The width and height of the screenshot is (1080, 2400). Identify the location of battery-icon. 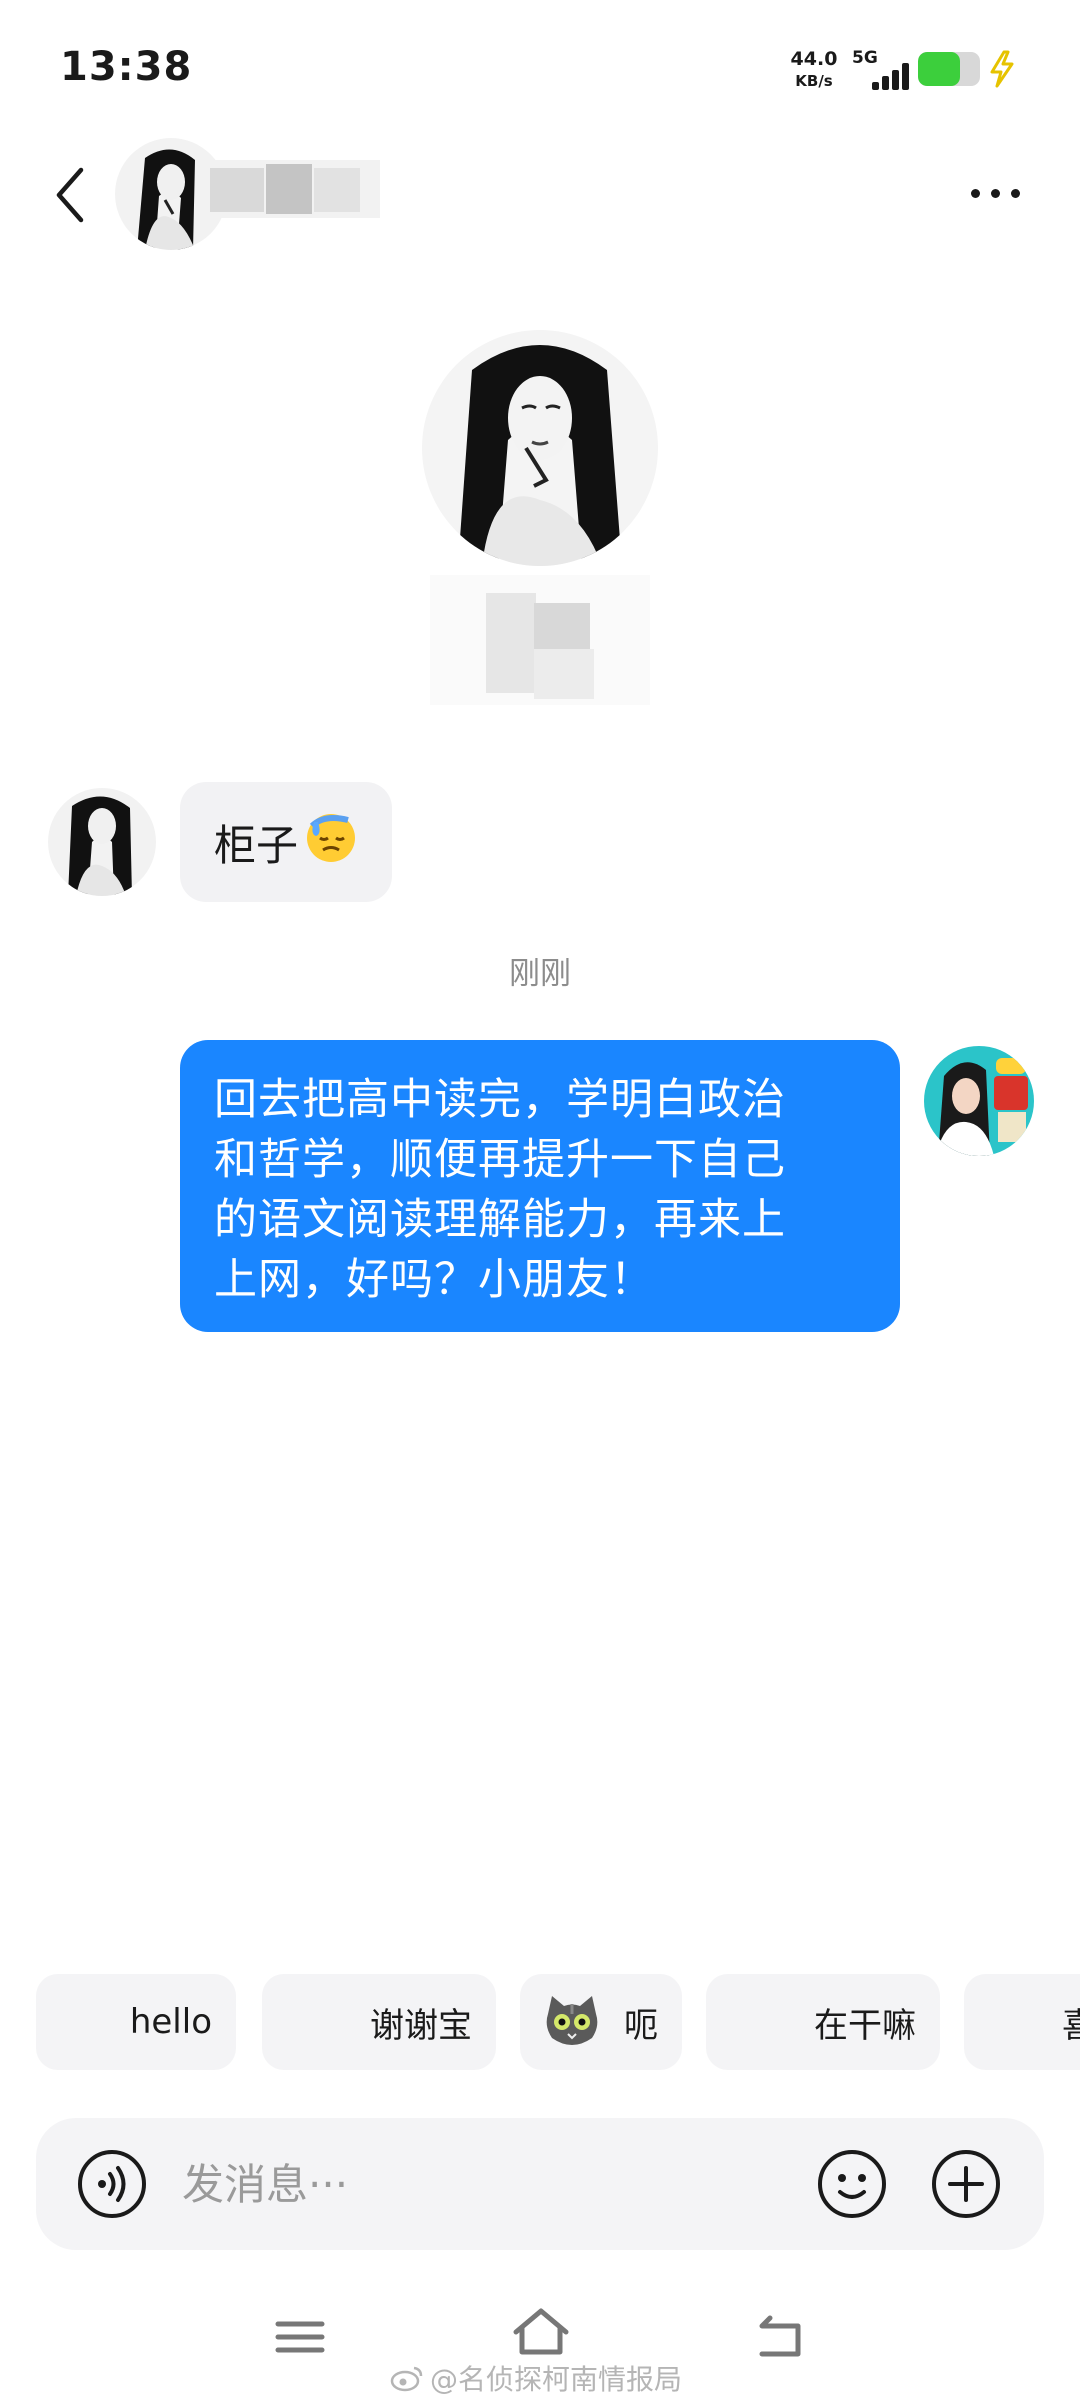
(949, 69).